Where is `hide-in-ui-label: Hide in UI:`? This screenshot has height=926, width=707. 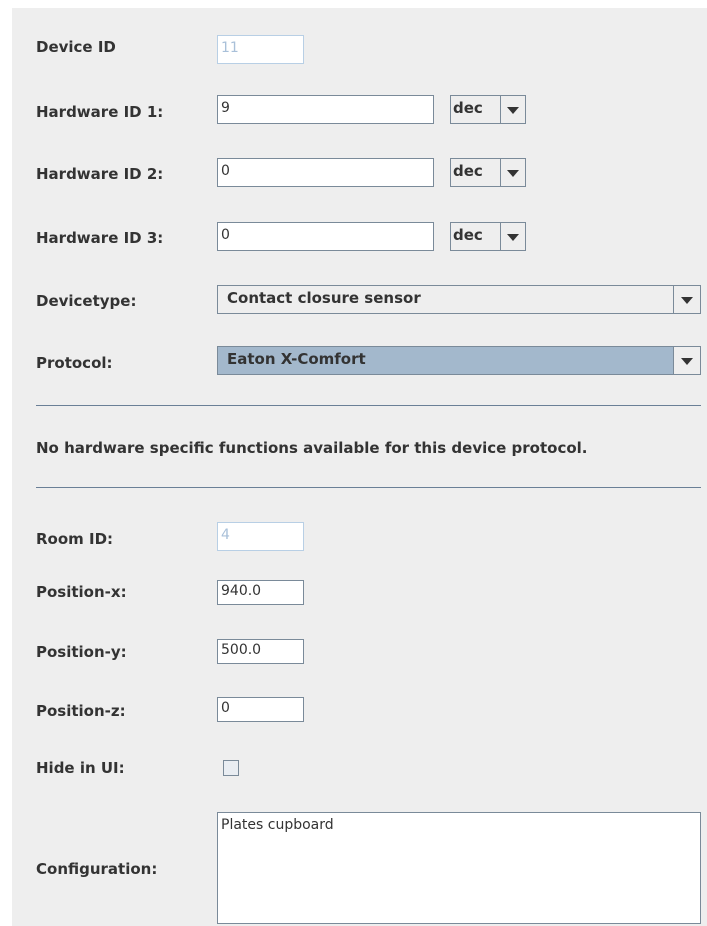
hide-in-ui-label: Hide in UI: is located at coordinates (80, 768).